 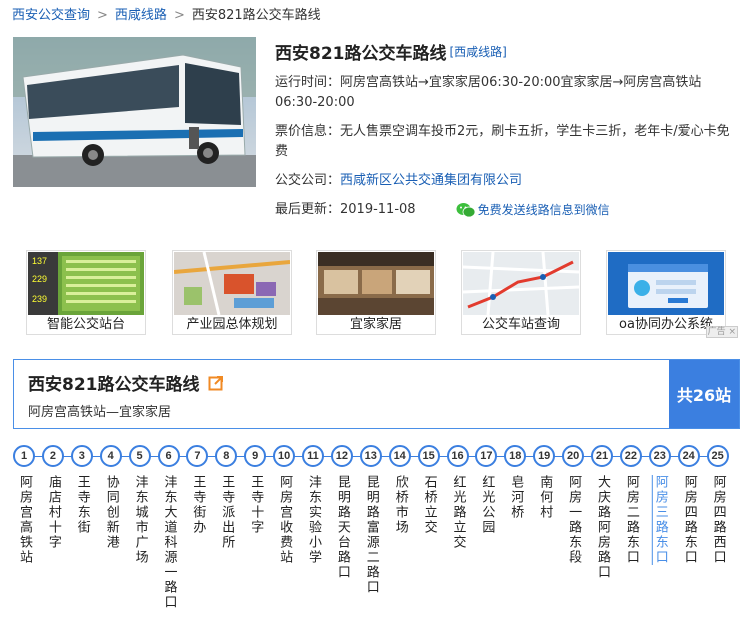 I want to click on send-to-wechat-button: 免费发送线路信息到微信, so click(x=533, y=210).